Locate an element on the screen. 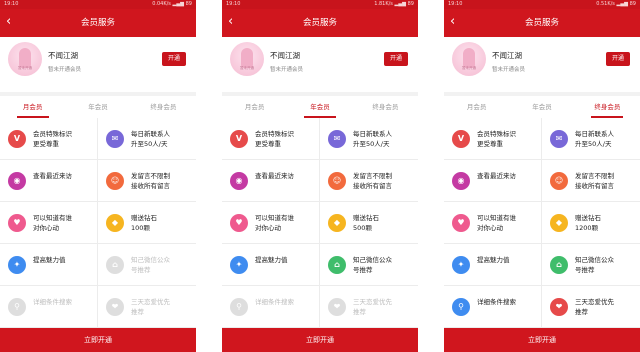  heart-icon: ♥ is located at coordinates (17, 223).